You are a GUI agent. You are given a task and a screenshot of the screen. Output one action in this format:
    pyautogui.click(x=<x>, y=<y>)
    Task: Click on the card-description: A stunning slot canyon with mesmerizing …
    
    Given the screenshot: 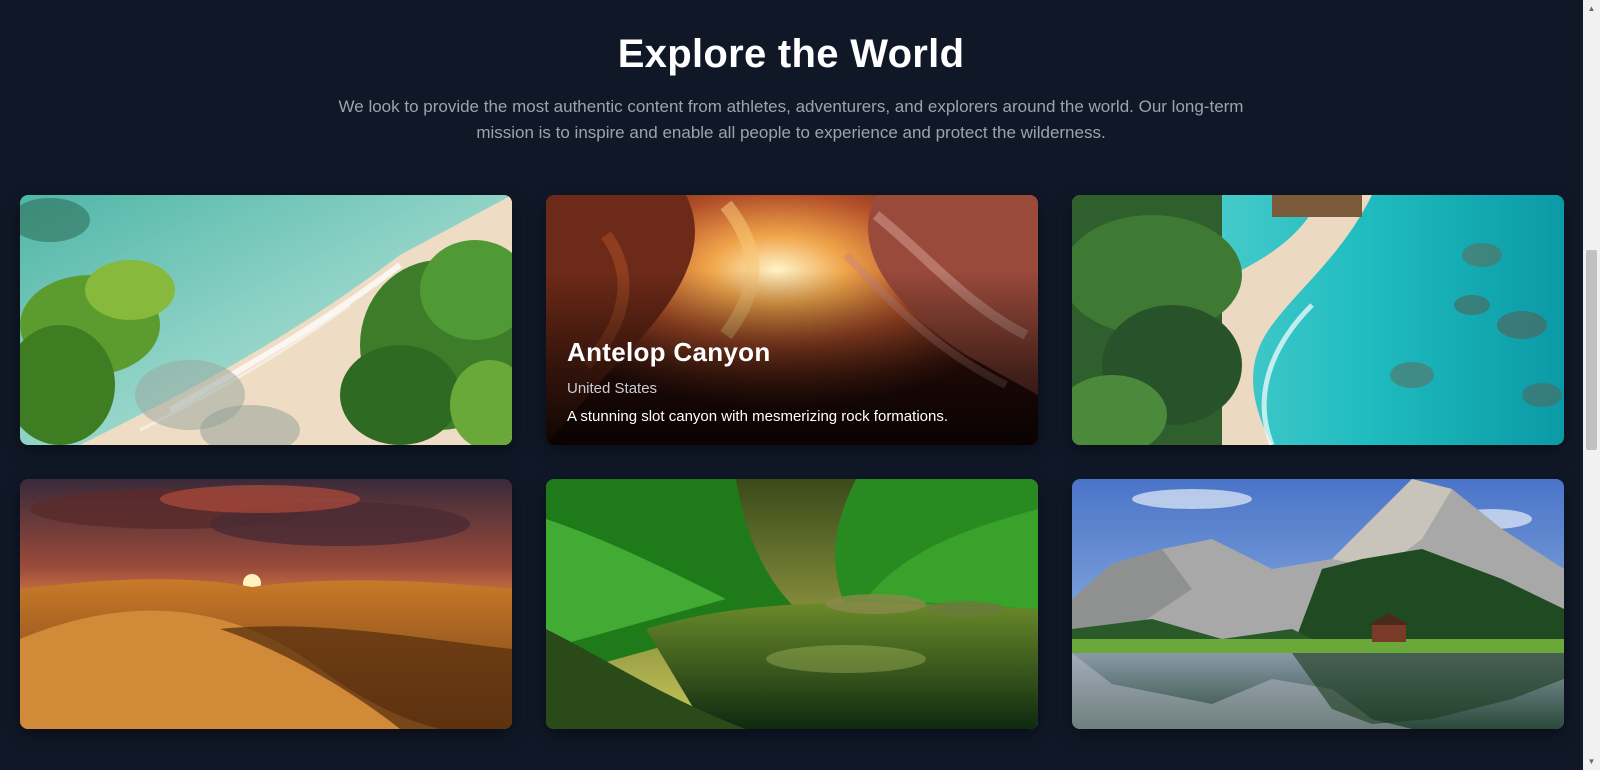 What is the action you would take?
    pyautogui.click(x=757, y=416)
    